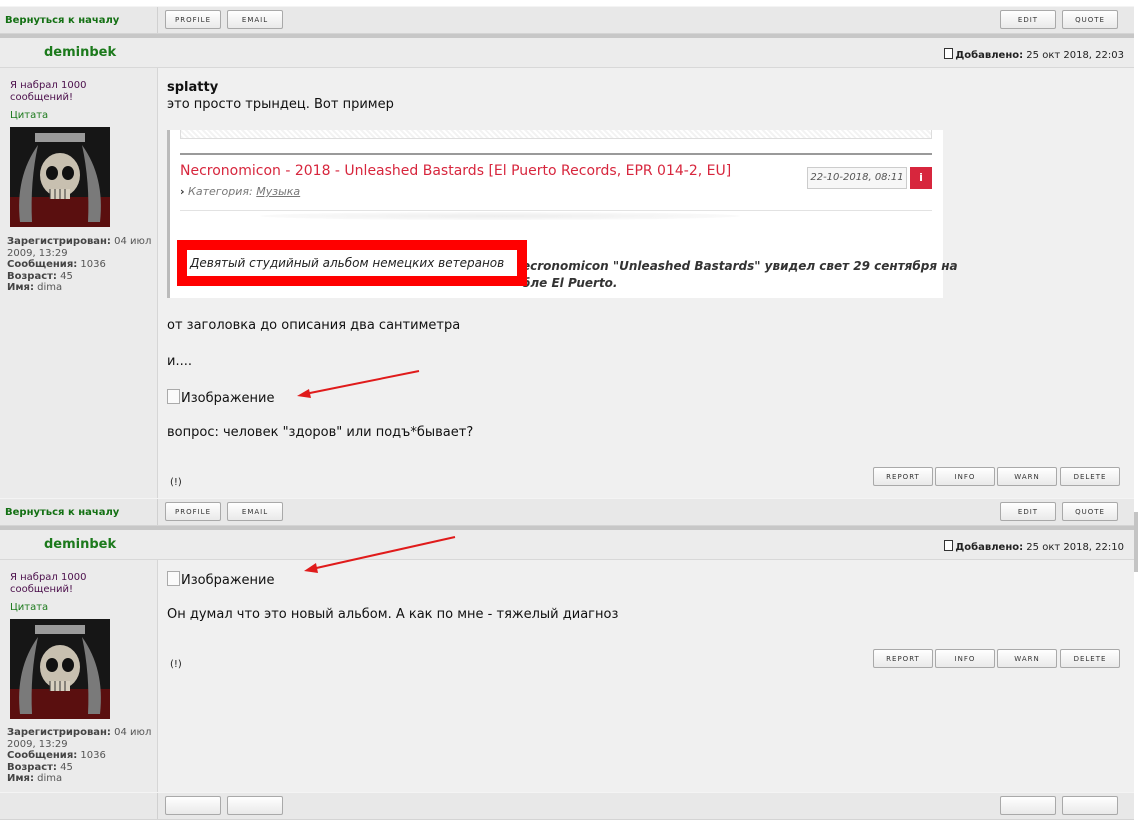  Describe the element at coordinates (567, 545) in the screenshot. I see `post-header: deminbek Добавлено: 25 окт 2018, 22:10` at that location.